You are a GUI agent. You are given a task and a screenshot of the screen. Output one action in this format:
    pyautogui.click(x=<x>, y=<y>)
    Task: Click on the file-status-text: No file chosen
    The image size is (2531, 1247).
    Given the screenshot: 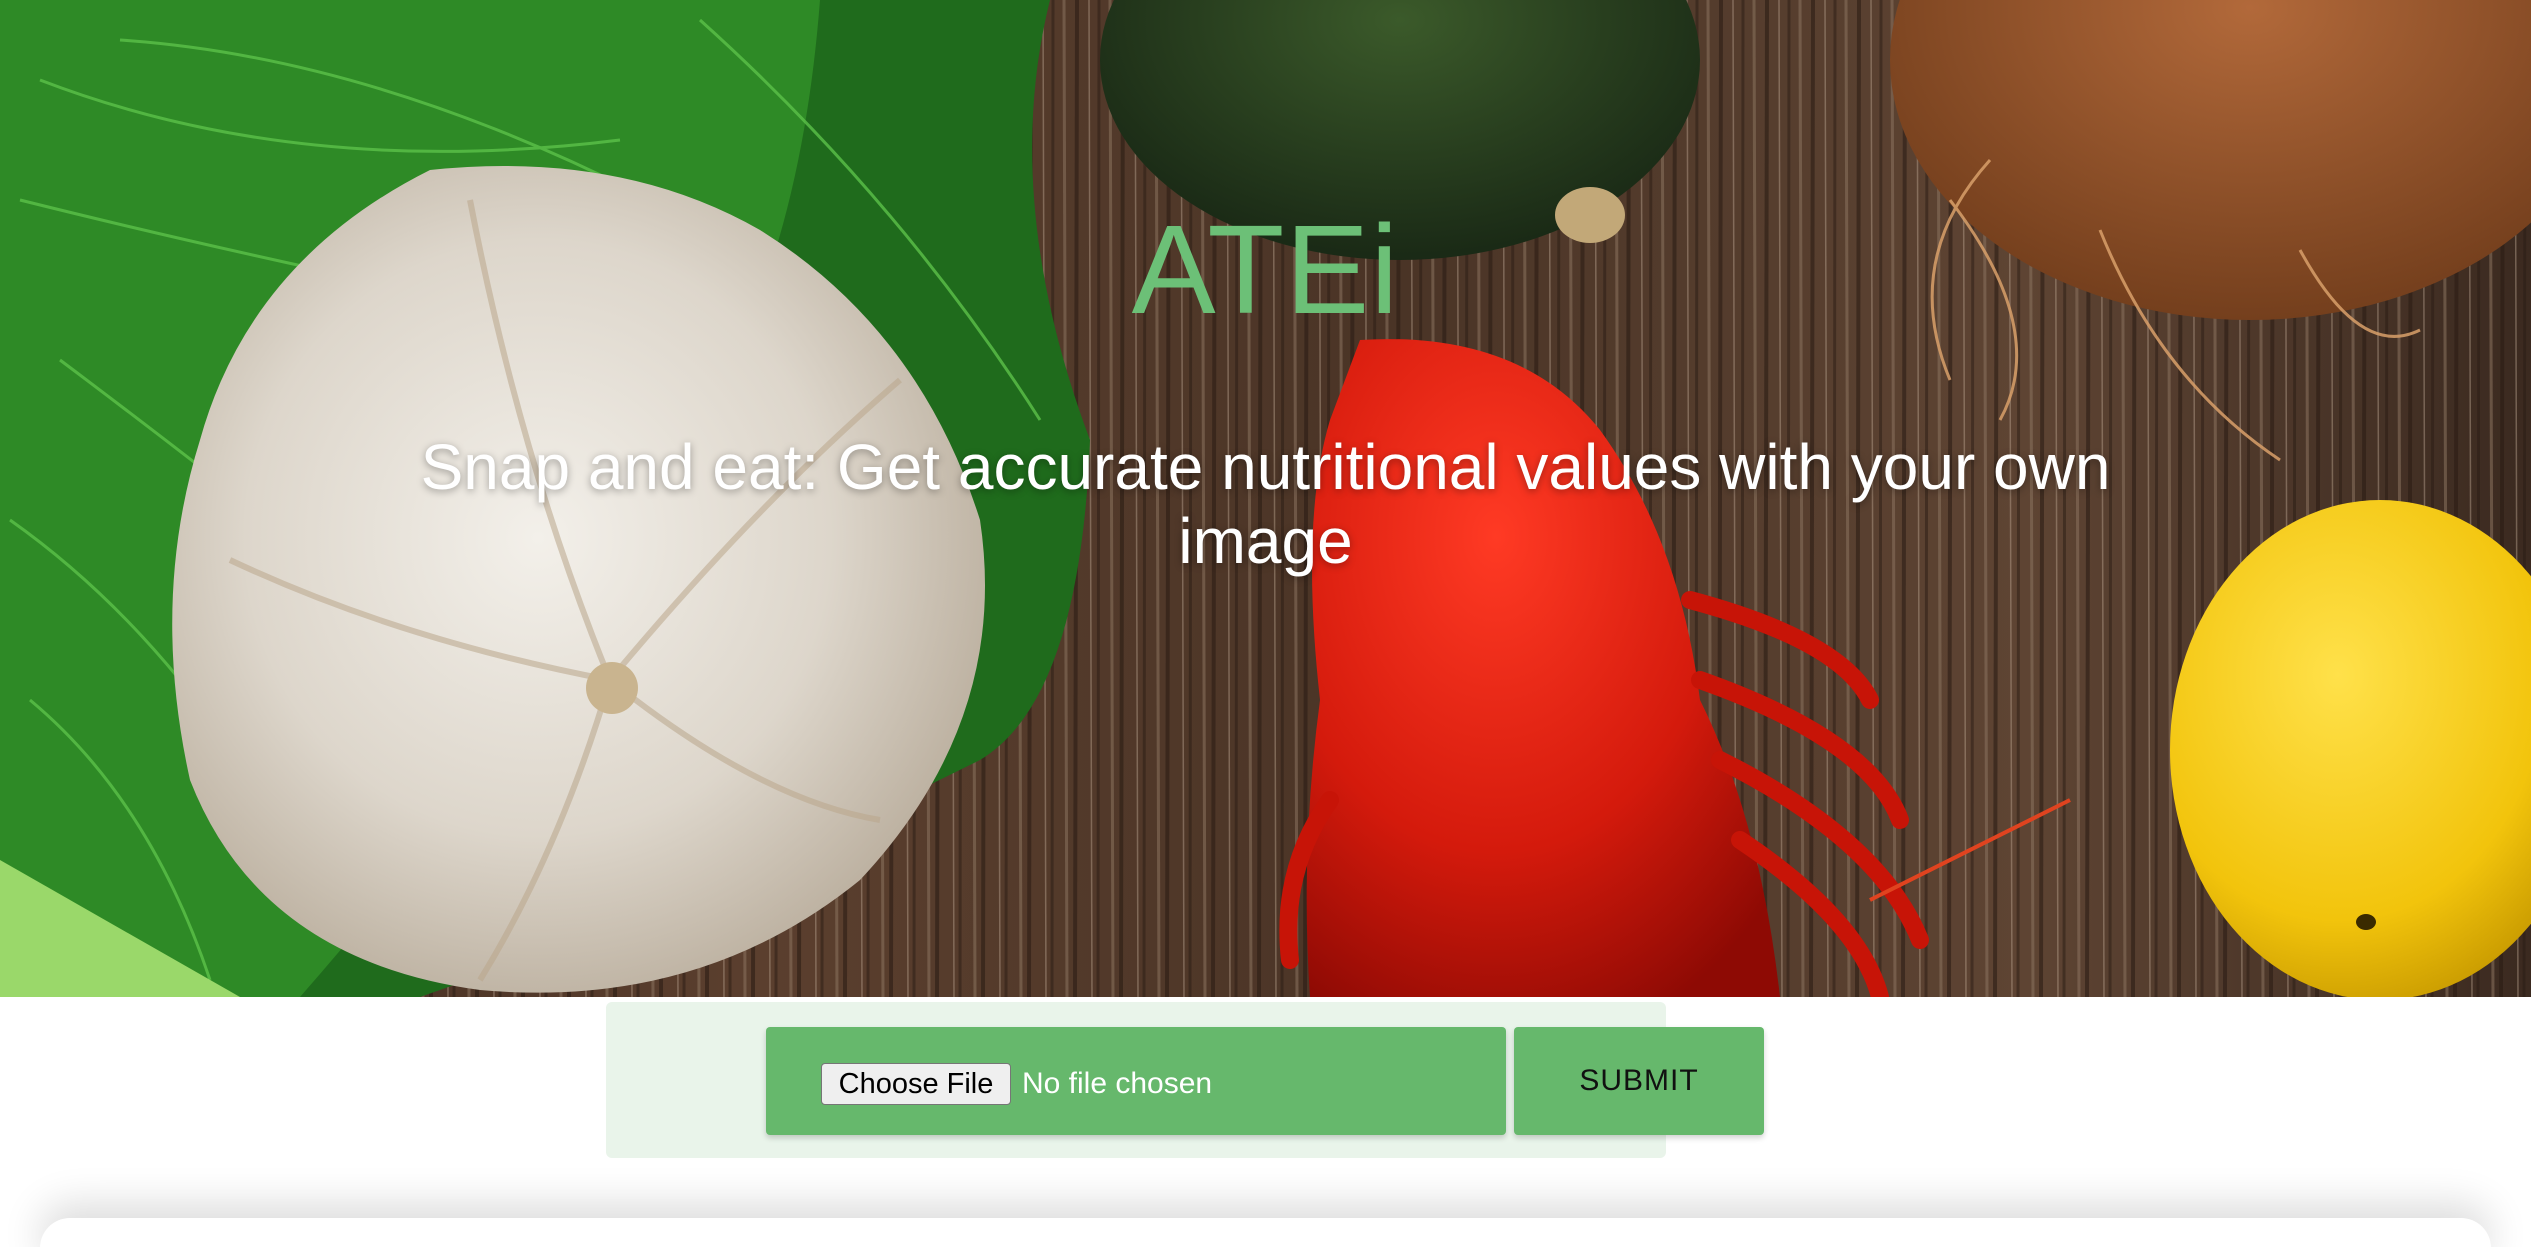 What is the action you would take?
    pyautogui.click(x=1117, y=1083)
    